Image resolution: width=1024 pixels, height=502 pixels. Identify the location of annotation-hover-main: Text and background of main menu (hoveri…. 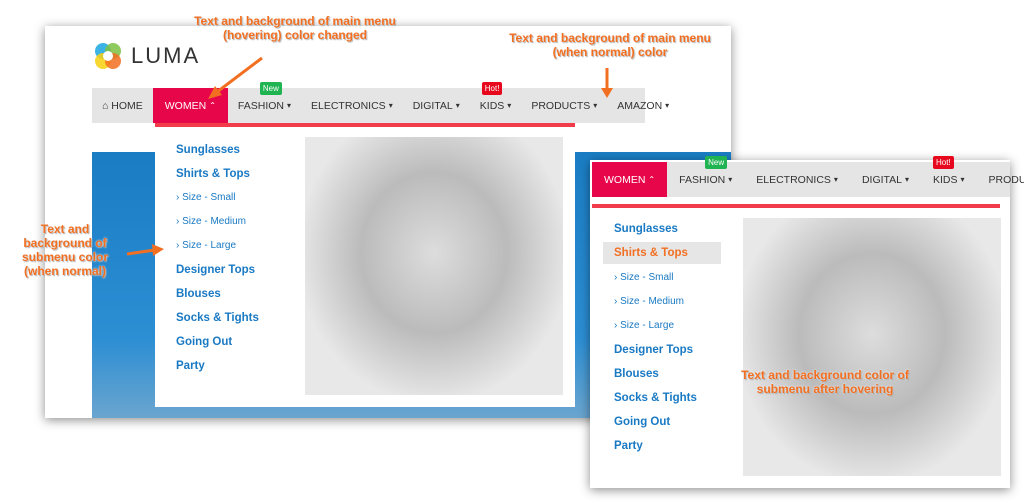
(295, 28).